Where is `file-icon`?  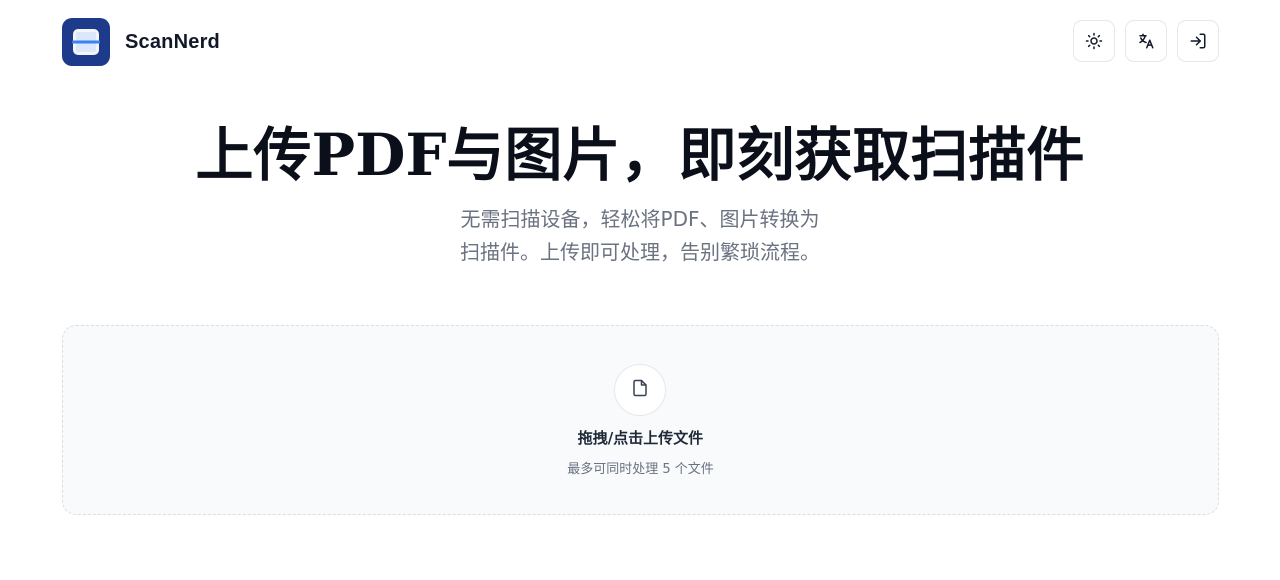 file-icon is located at coordinates (640, 390).